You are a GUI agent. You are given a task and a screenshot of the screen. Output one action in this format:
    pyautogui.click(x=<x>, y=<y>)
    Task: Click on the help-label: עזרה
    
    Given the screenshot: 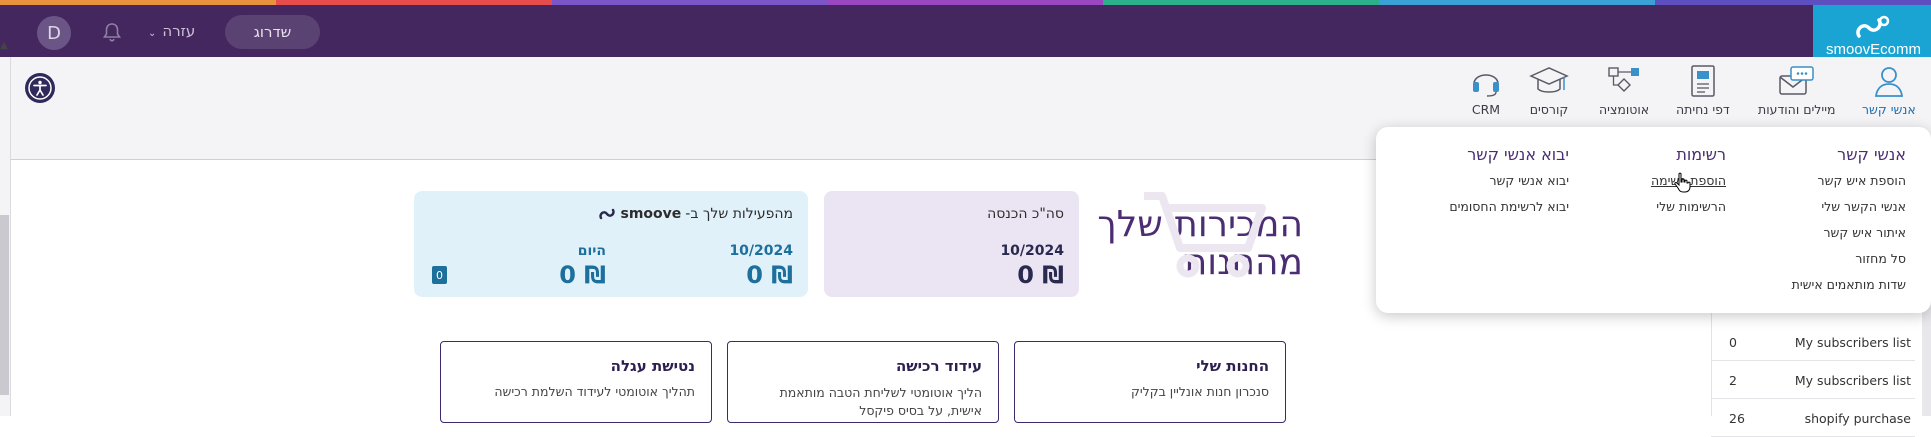 What is the action you would take?
    pyautogui.click(x=179, y=31)
    